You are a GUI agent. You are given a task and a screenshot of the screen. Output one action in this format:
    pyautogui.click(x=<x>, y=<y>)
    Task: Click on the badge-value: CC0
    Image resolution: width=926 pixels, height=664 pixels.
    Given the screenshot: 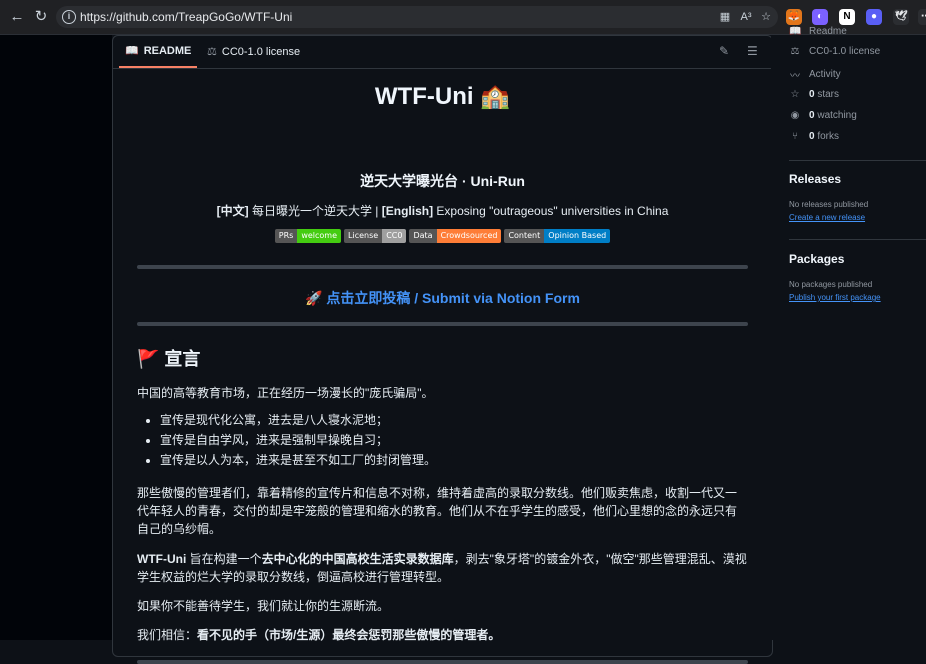 What is the action you would take?
    pyautogui.click(x=394, y=236)
    